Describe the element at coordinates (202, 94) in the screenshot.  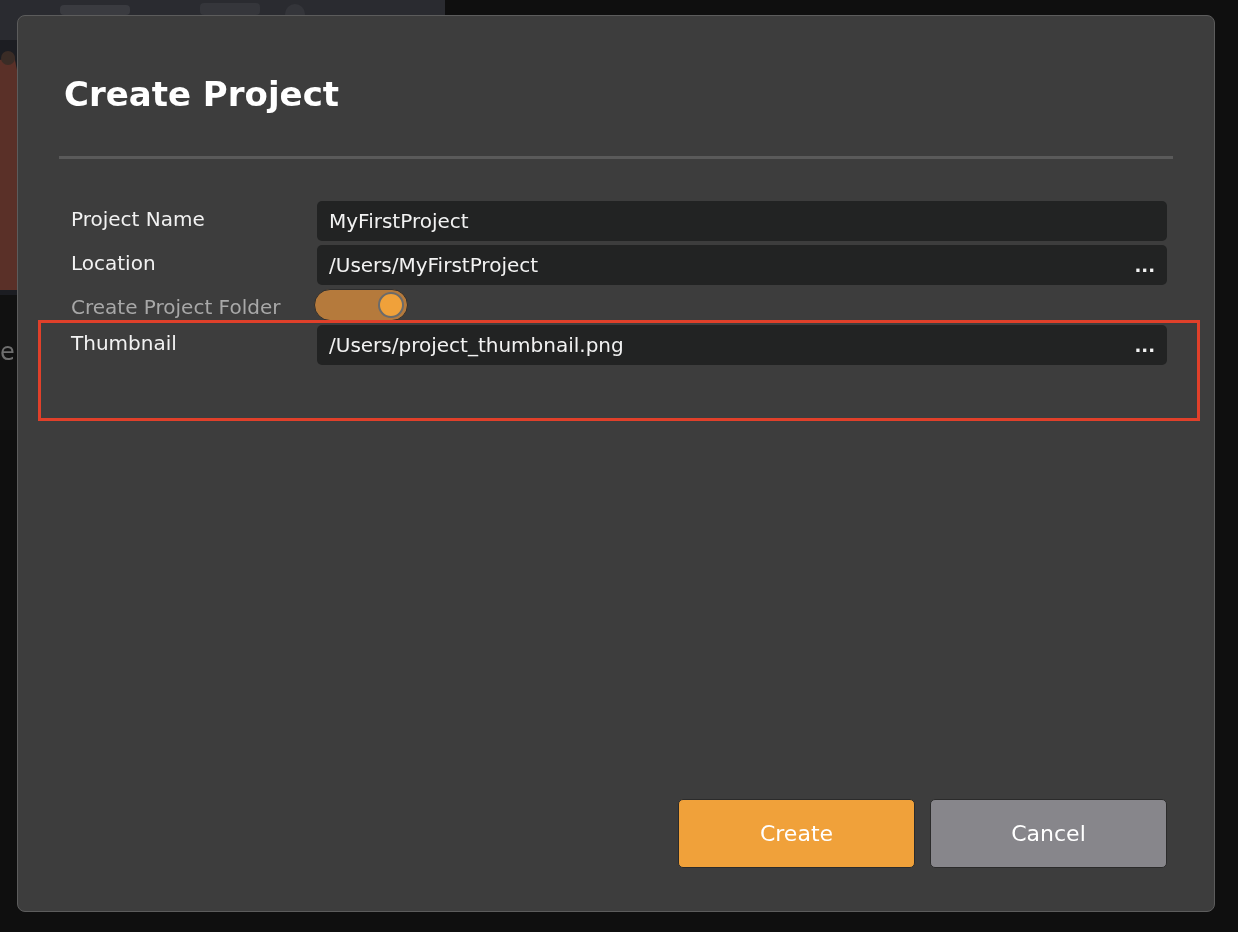
I see `dialog-title: Create Project` at that location.